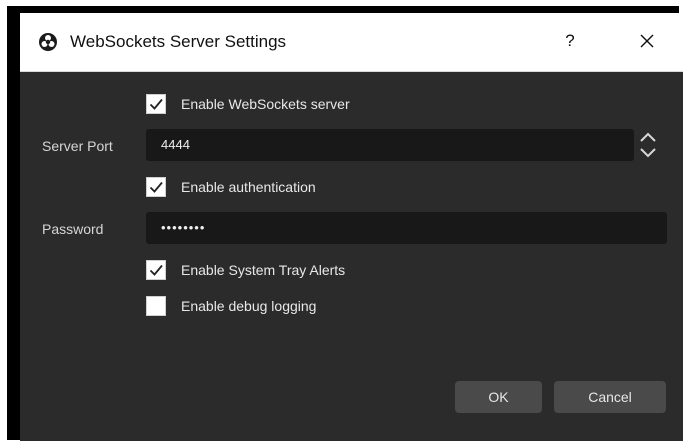 The width and height of the screenshot is (690, 441). I want to click on enable-authentication-label: Enable authentication, so click(248, 187).